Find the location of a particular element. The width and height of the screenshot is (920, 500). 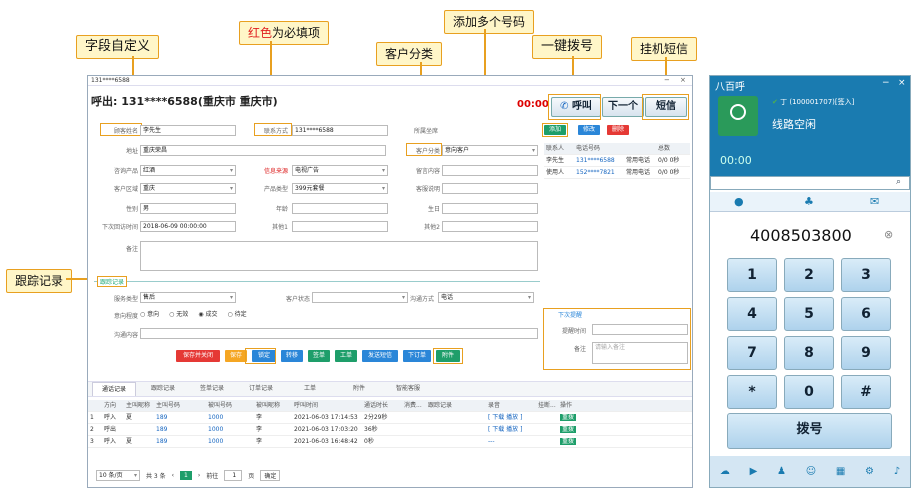

key-5: 5 is located at coordinates (809, 314).